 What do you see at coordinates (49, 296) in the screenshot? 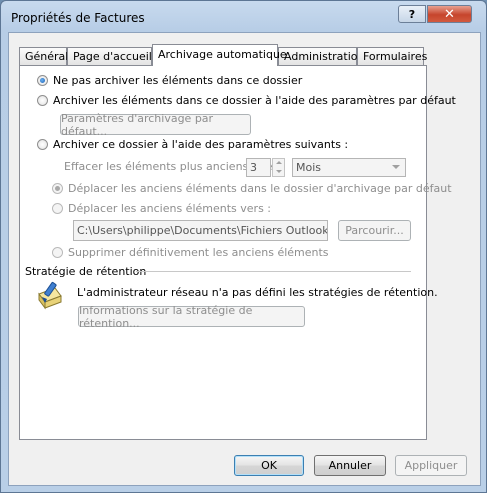
I see `retention-policy-icon` at bounding box center [49, 296].